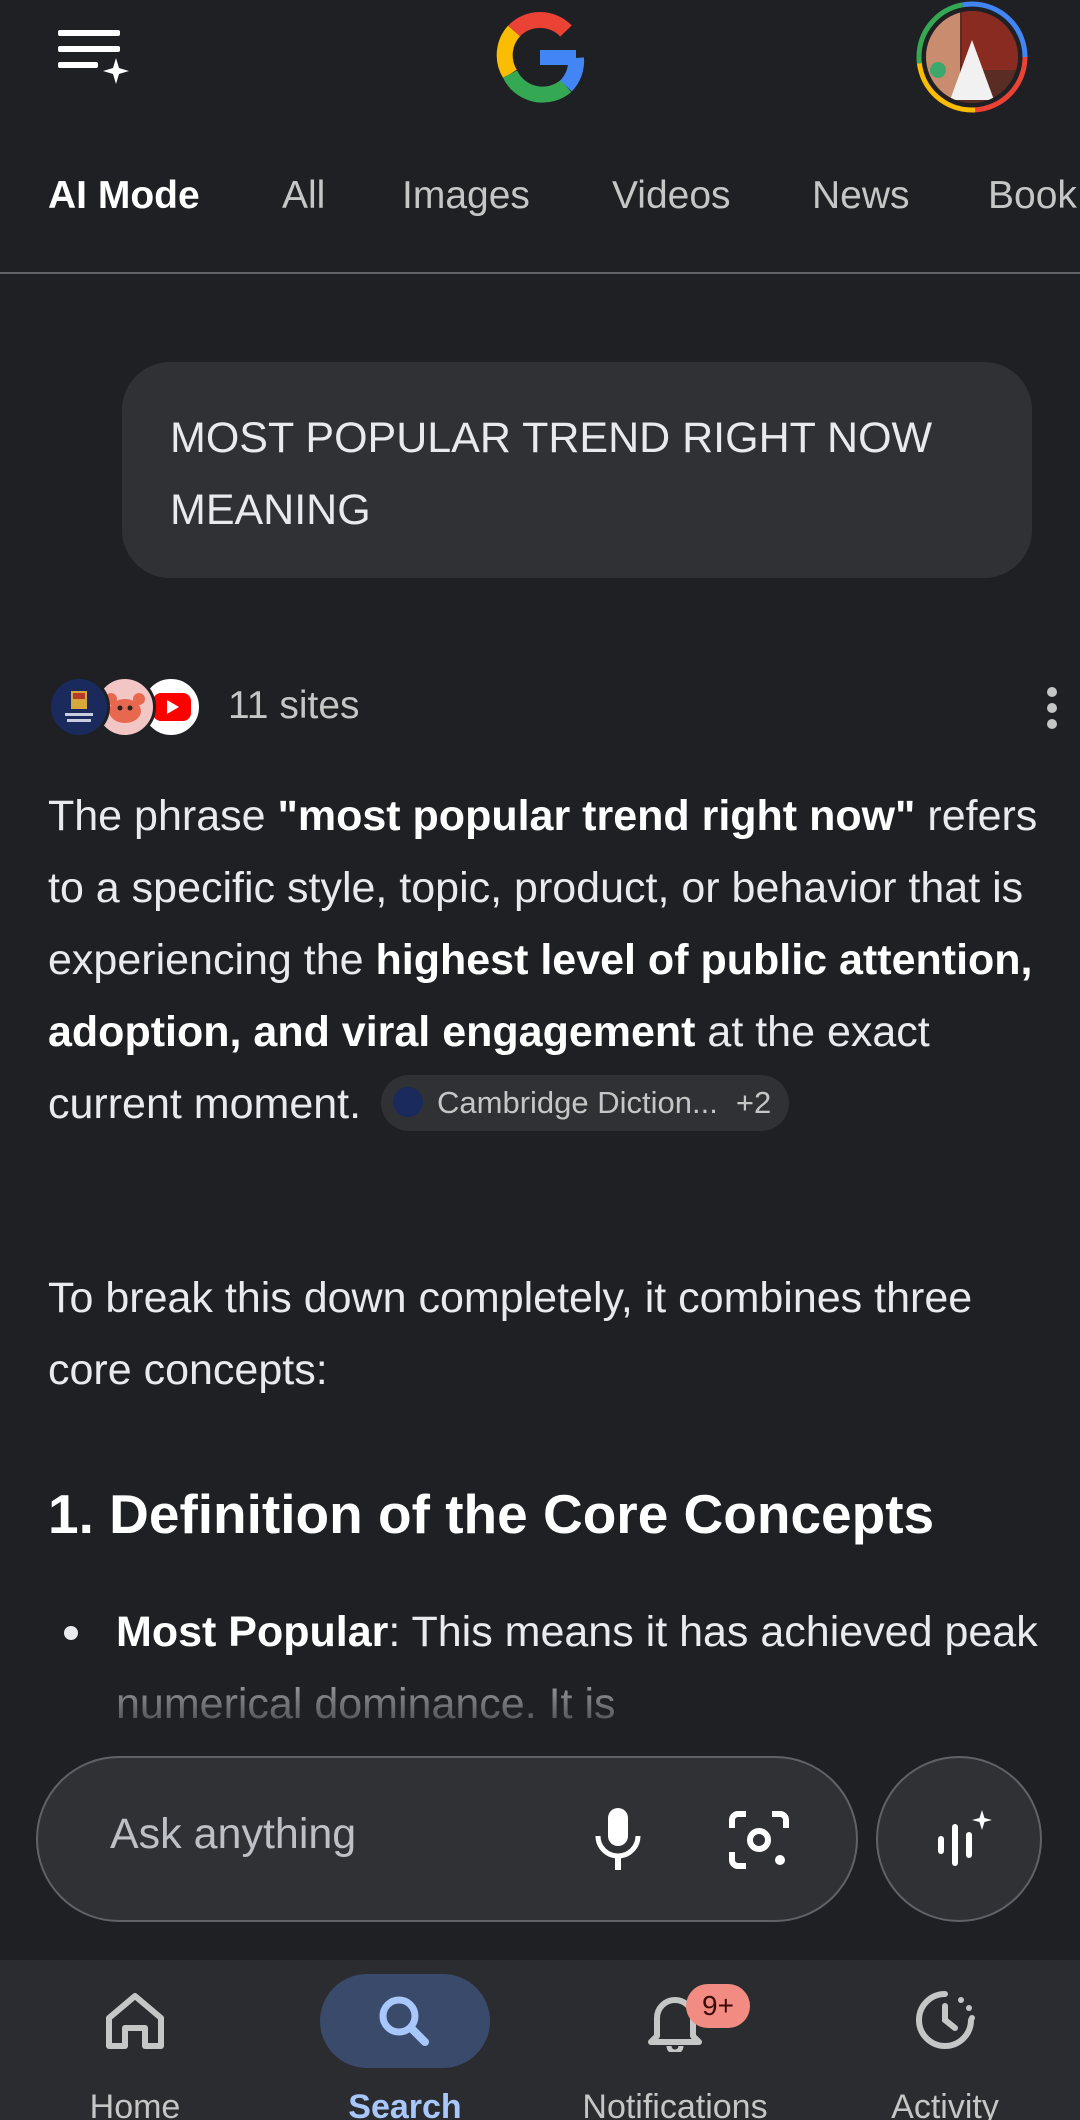 Image resolution: width=1080 pixels, height=2120 pixels. I want to click on tab-news: News, so click(861, 196).